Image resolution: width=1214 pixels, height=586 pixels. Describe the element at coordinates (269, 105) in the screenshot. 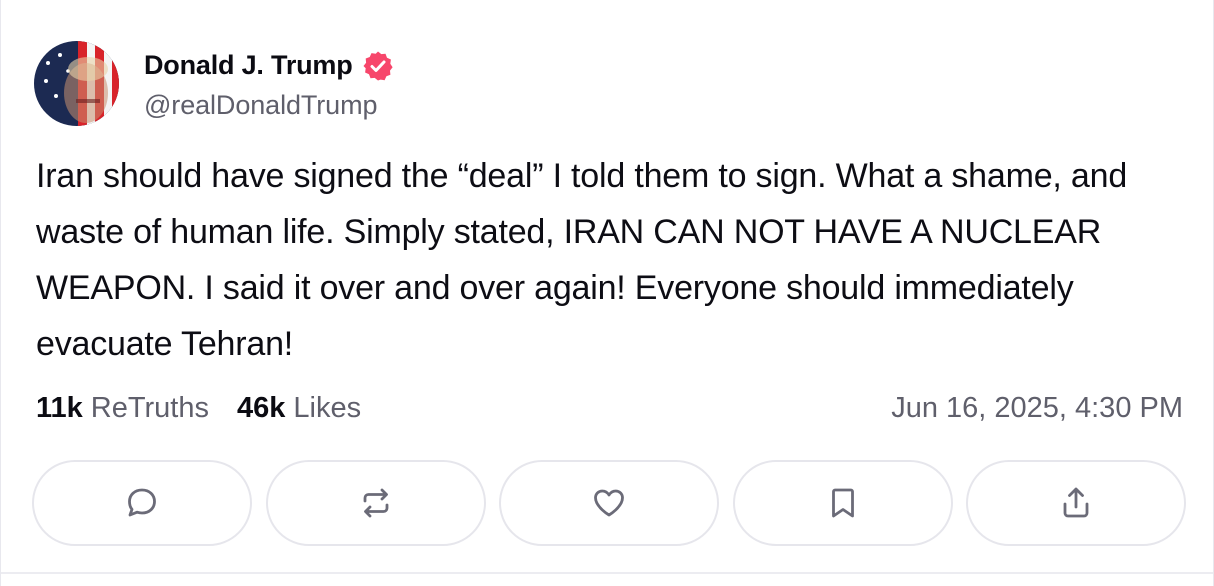

I see `author-handle: @realDonaldTrump` at that location.